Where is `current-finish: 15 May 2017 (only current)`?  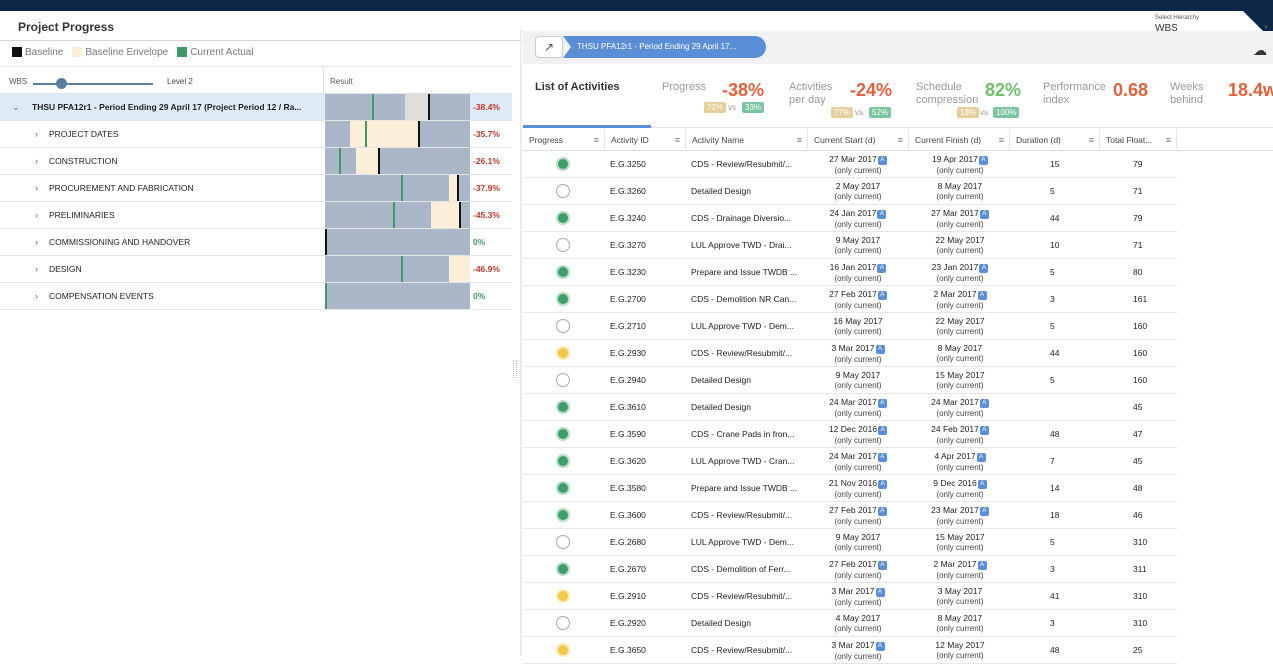 current-finish: 15 May 2017 (only current) is located at coordinates (960, 542).